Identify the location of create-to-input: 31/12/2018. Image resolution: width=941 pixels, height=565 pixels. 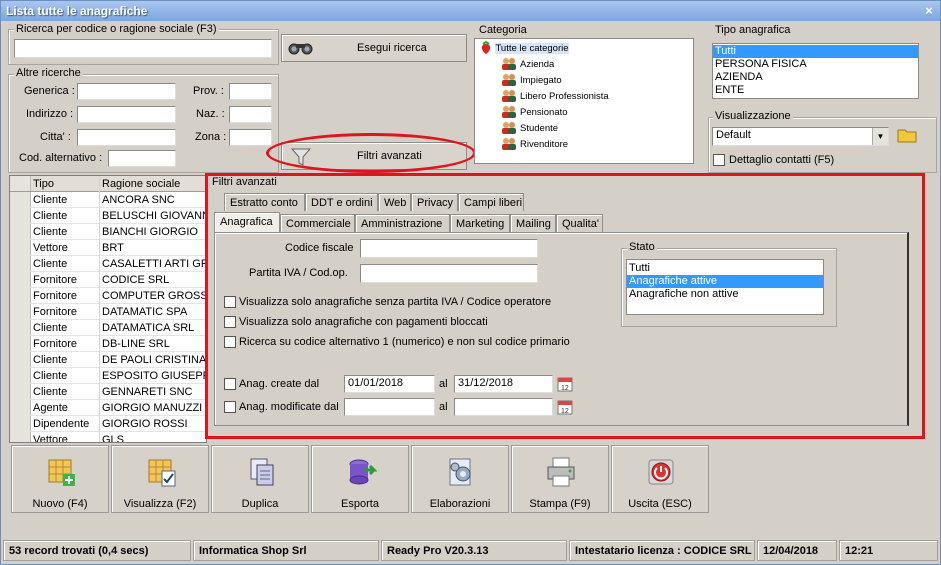
(503, 384).